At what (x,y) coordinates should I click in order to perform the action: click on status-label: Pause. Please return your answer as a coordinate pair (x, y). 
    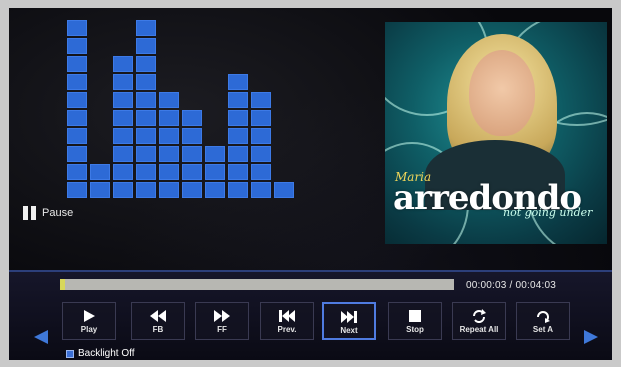
    Looking at the image, I should click on (58, 213).